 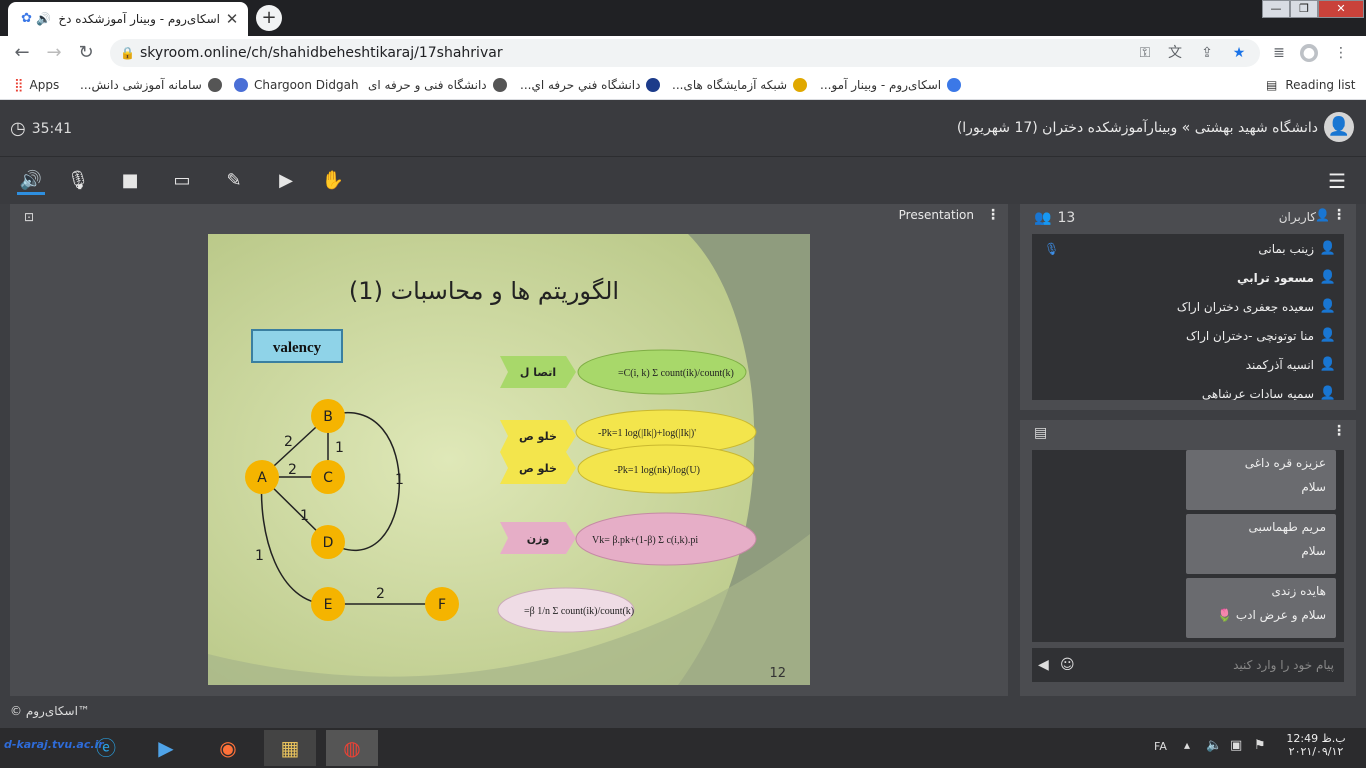 What do you see at coordinates (182, 181) in the screenshot?
I see `screen-share-icon: ▭` at bounding box center [182, 181].